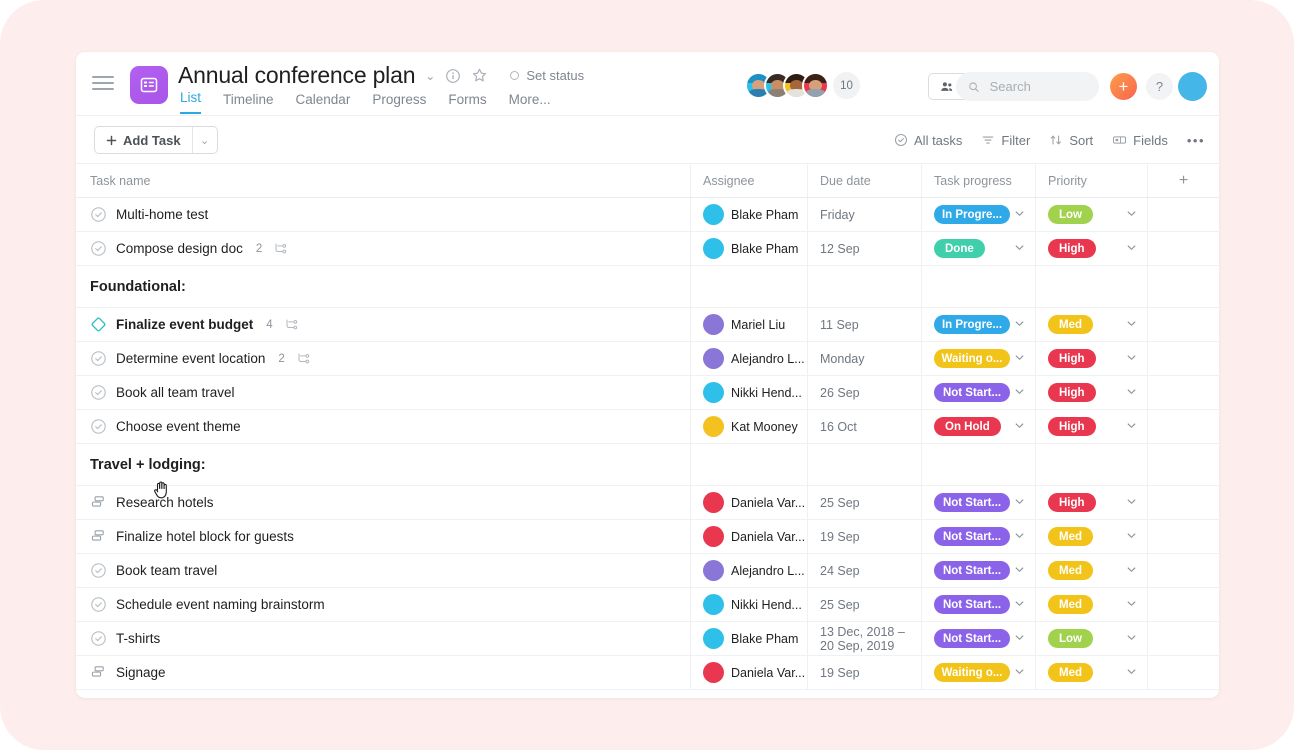 Image resolution: width=1294 pixels, height=750 pixels. Describe the element at coordinates (1183, 180) in the screenshot. I see `add-column-button: +` at that location.